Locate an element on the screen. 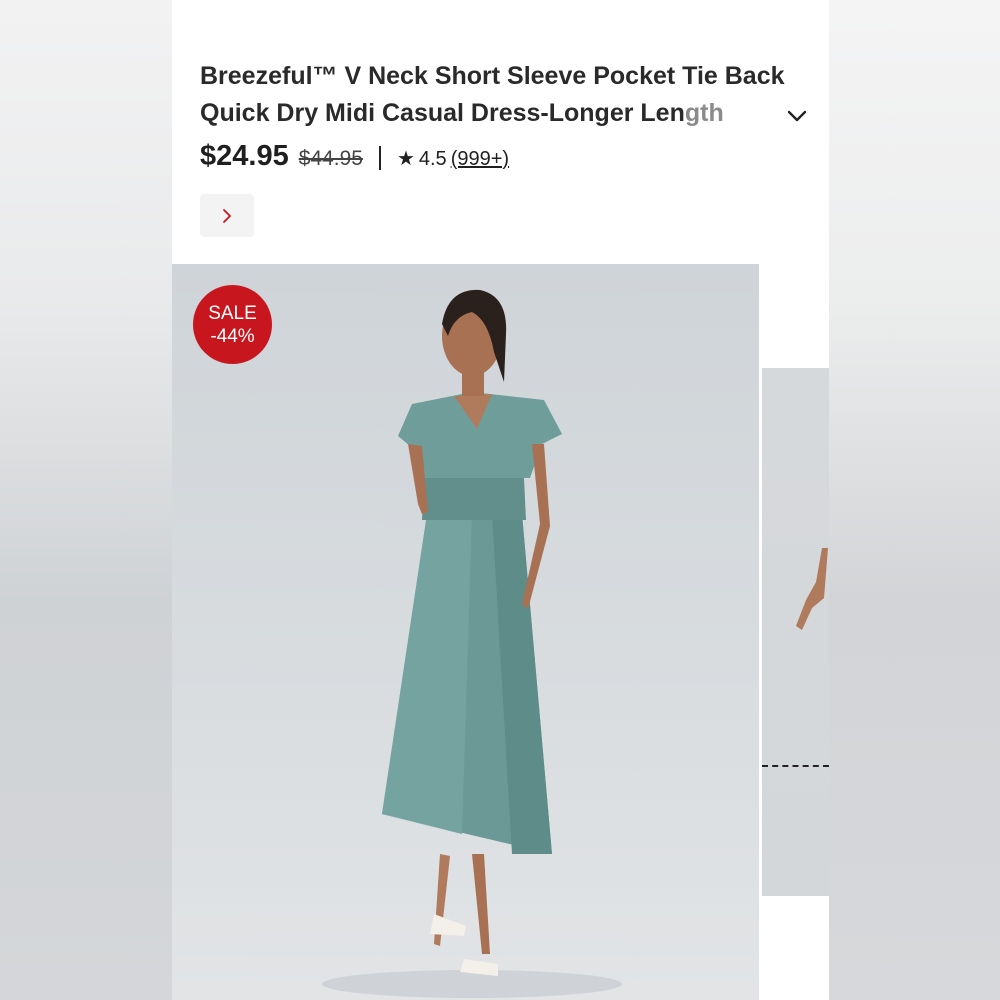 The width and height of the screenshot is (1000, 1000). divider is located at coordinates (379, 158).